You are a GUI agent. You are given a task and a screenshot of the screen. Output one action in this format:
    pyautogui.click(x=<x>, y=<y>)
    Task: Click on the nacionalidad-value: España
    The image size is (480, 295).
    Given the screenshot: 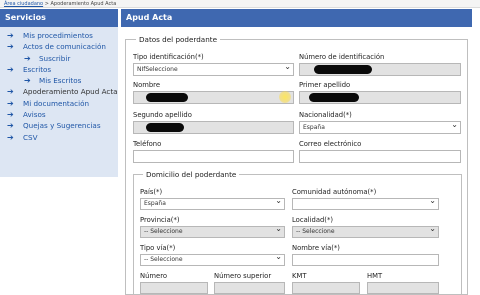 What is the action you would take?
    pyautogui.click(x=314, y=127)
    